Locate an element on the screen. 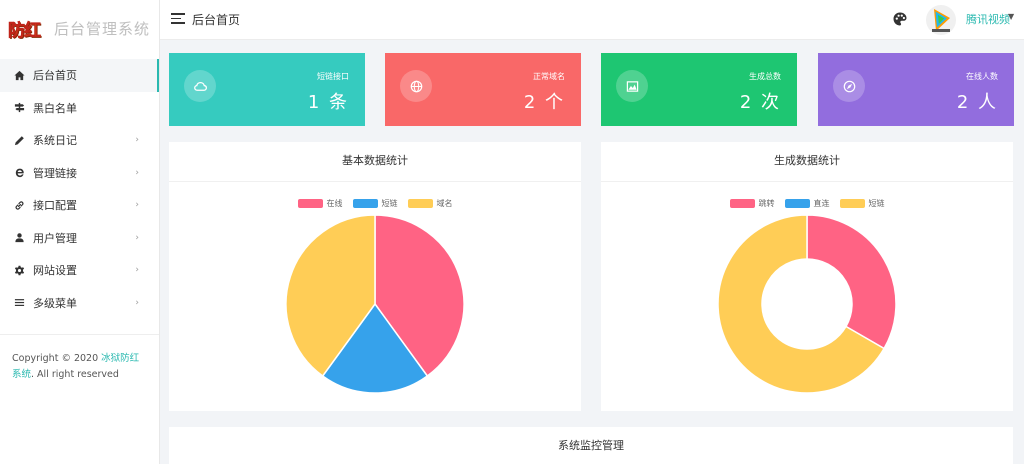  brand-logo: 防红 防红 is located at coordinates (25, 31).